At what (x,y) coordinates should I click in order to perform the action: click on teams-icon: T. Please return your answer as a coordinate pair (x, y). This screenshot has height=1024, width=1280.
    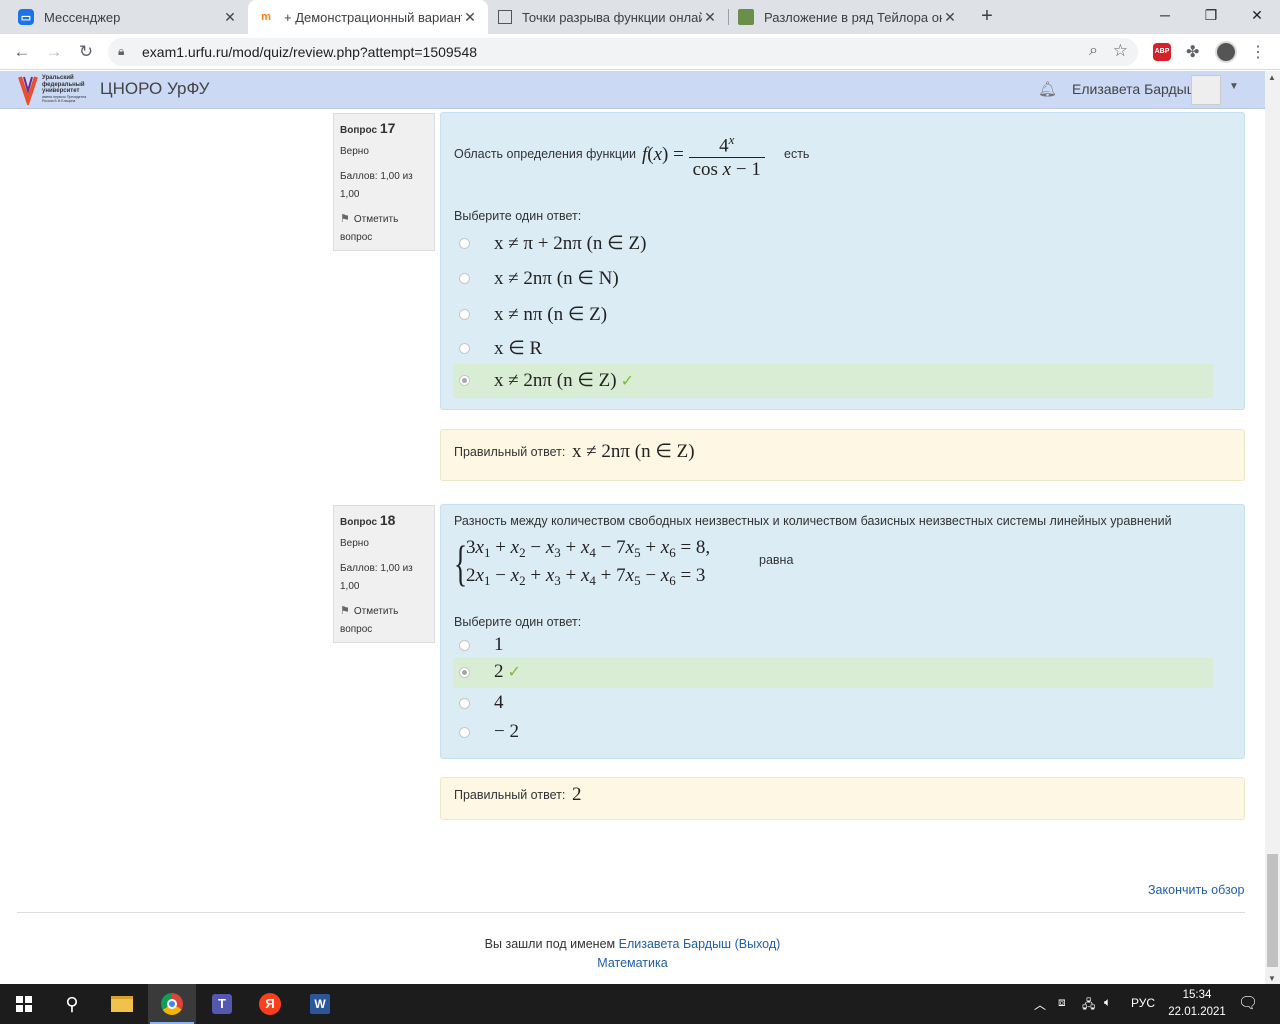
    Looking at the image, I should click on (222, 1004).